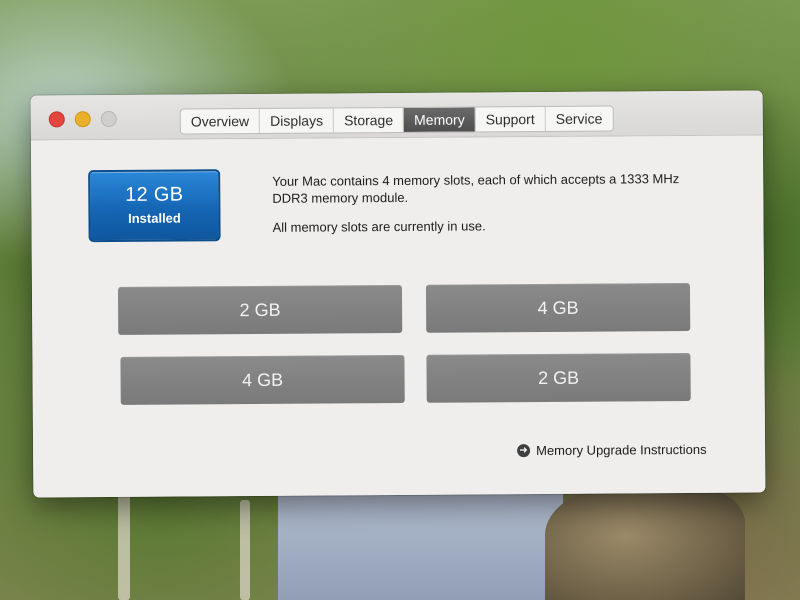 This screenshot has width=800, height=600. I want to click on minimize-button, so click(82, 119).